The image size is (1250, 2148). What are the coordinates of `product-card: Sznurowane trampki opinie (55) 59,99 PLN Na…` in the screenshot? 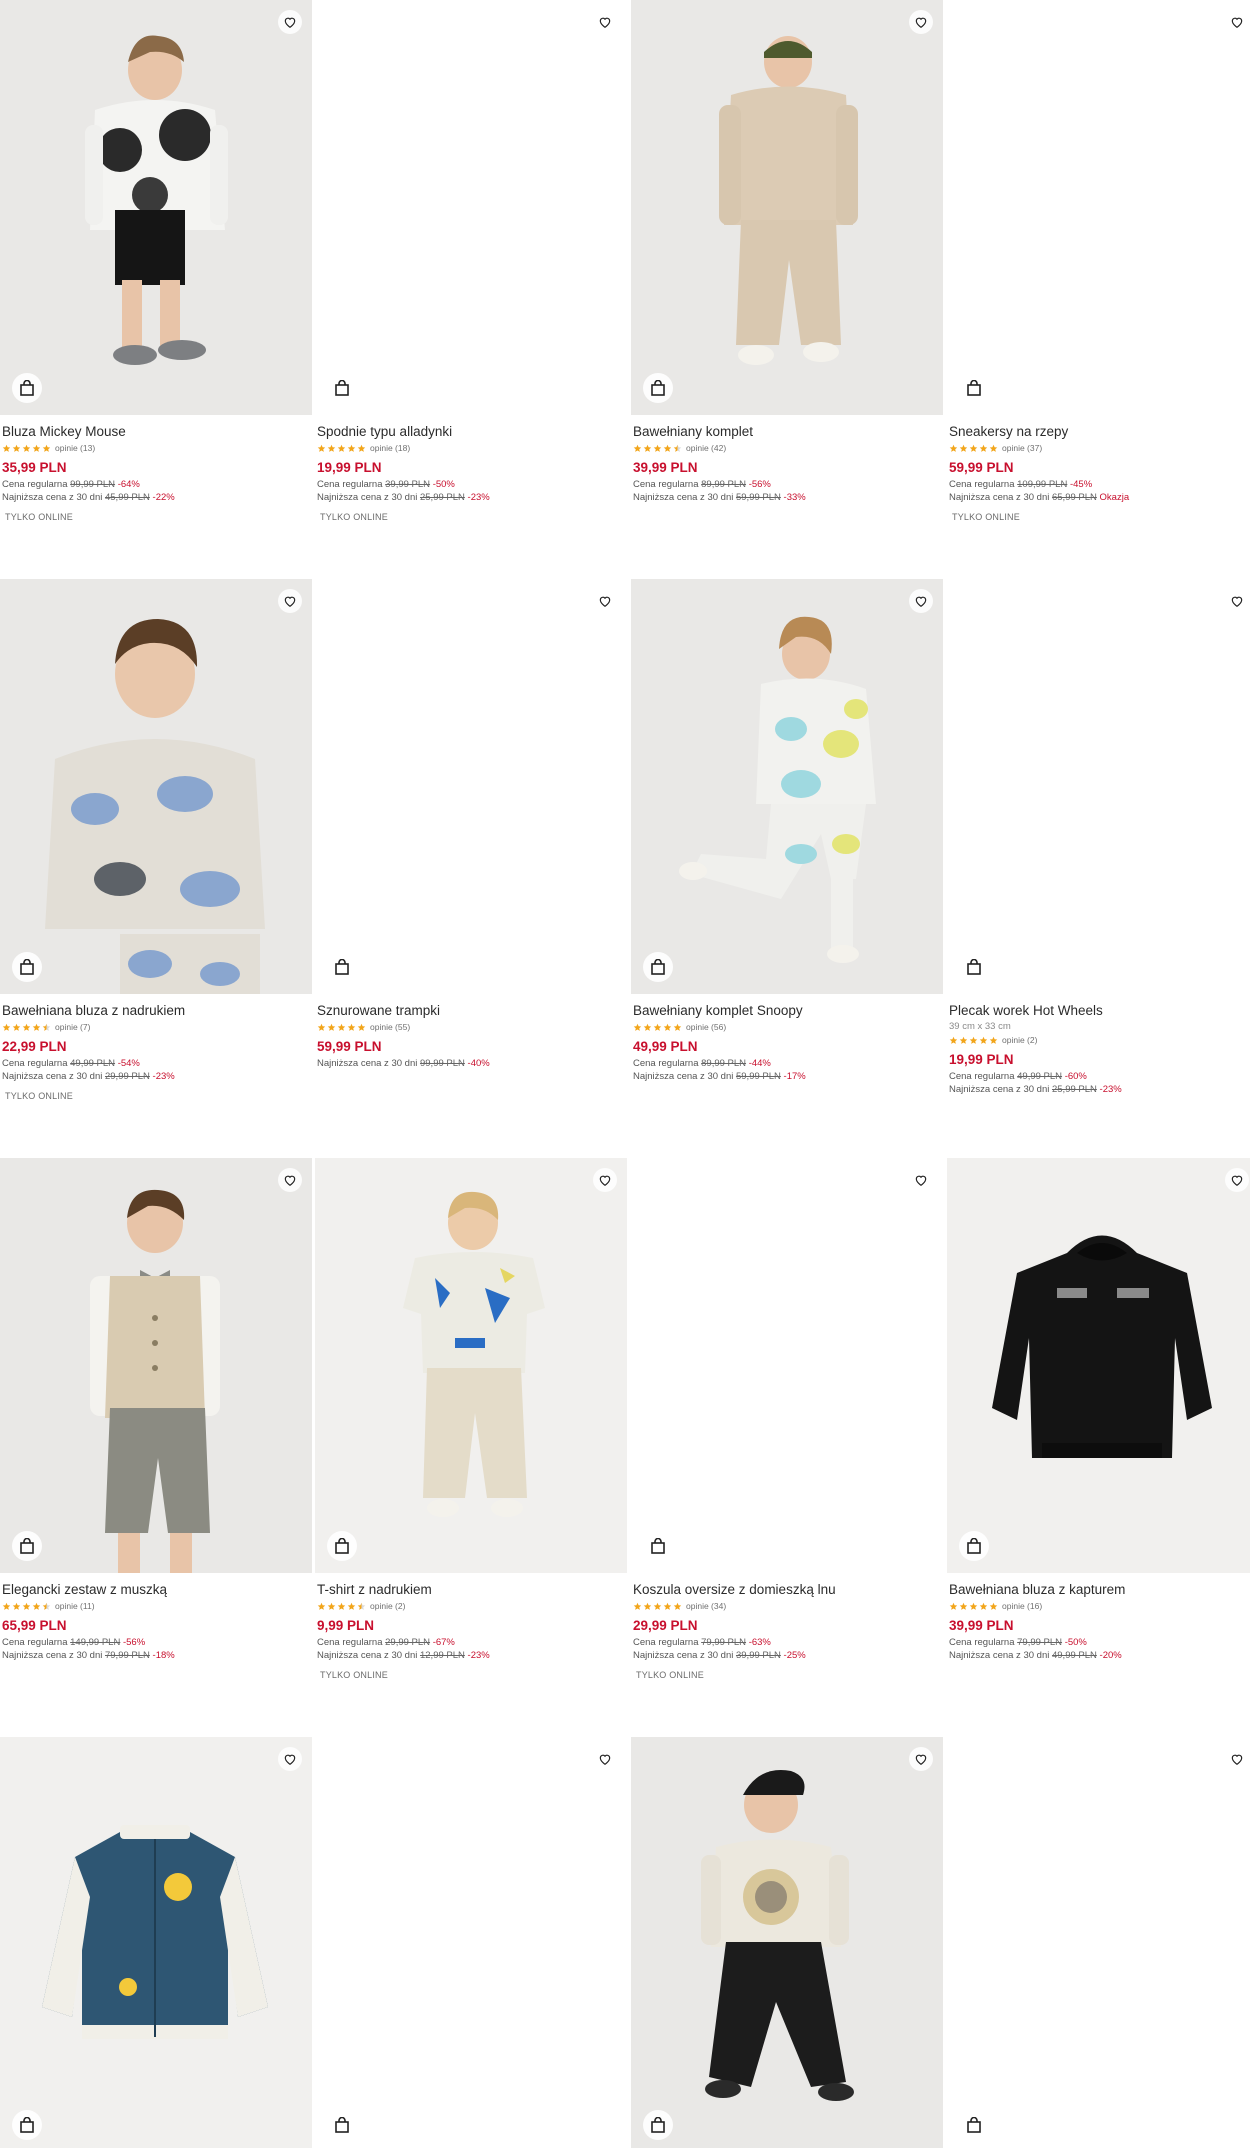 It's located at (471, 824).